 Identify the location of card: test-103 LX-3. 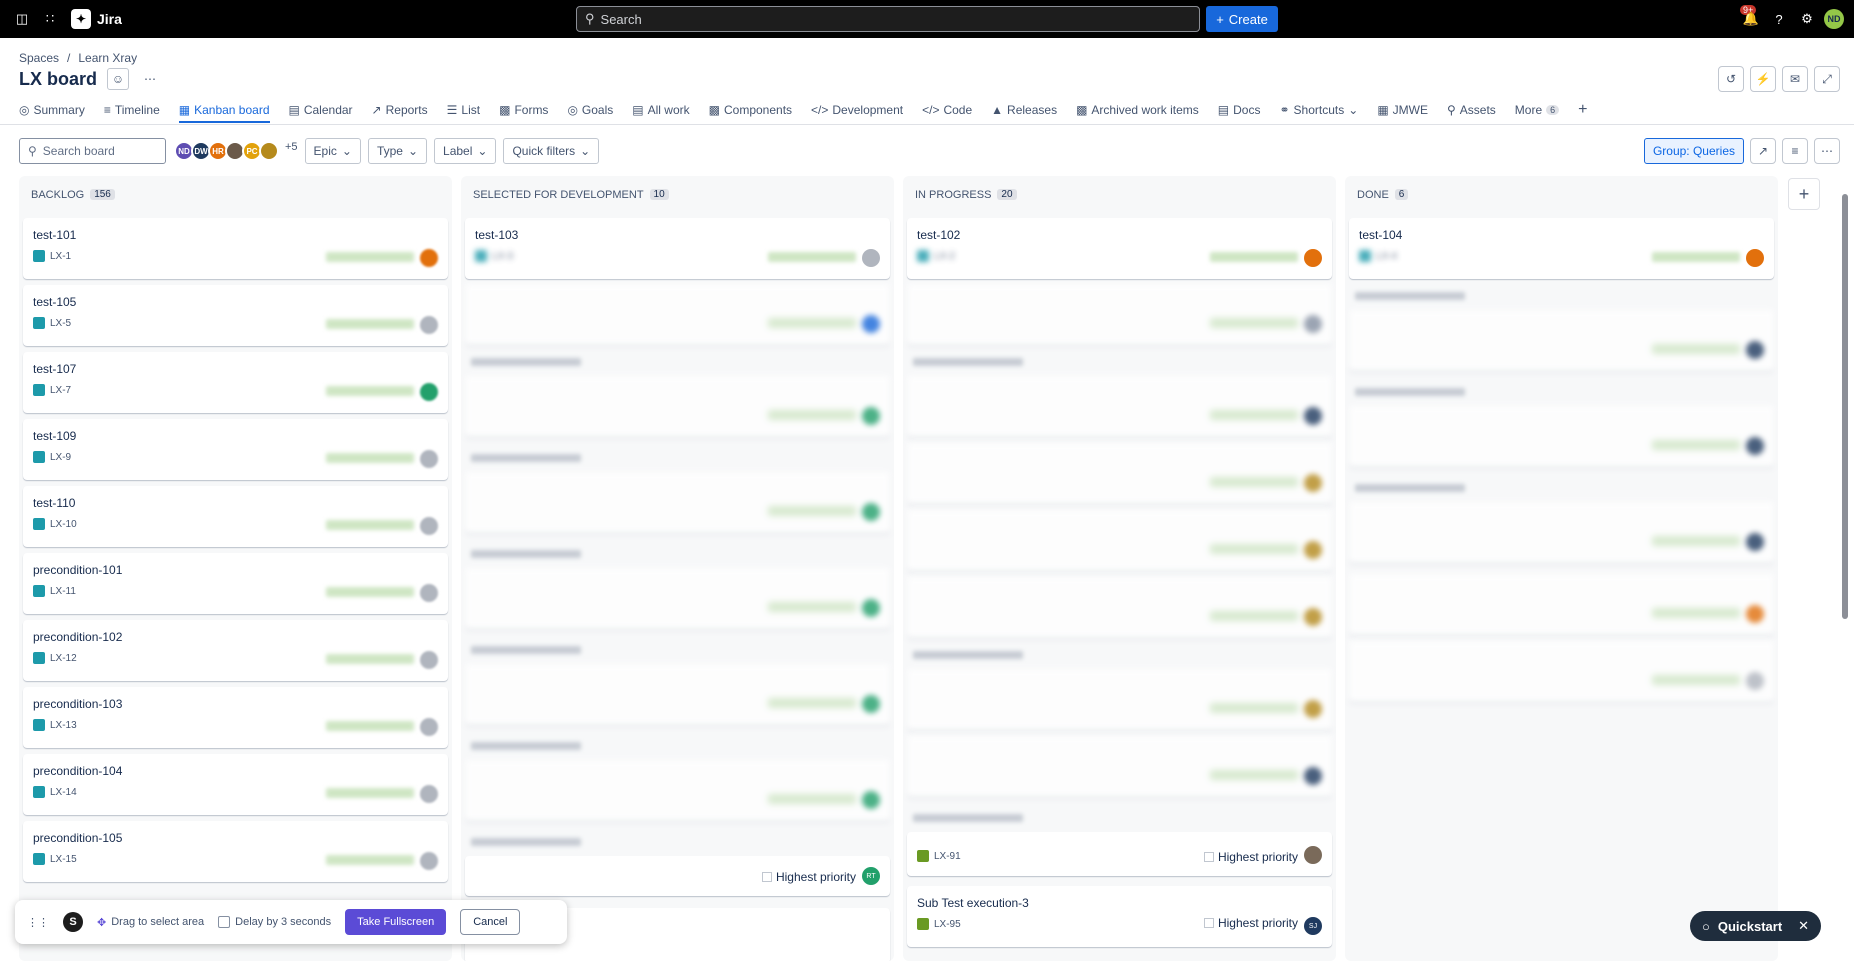
(677, 248).